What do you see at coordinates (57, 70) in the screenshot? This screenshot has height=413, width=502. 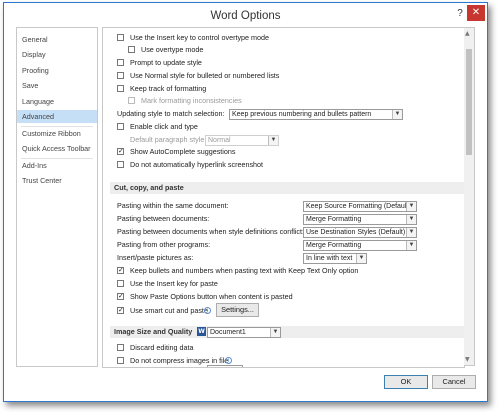 I see `sidebar-item-proofing: Proofing` at bounding box center [57, 70].